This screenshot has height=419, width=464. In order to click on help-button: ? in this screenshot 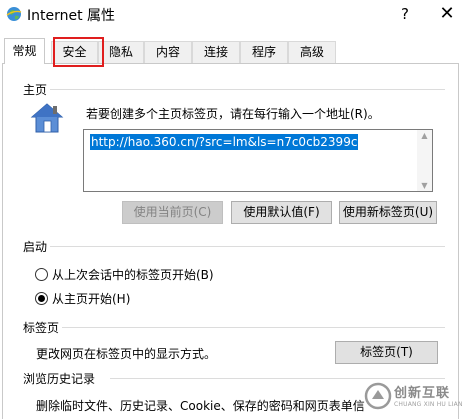, I will do `click(405, 14)`.